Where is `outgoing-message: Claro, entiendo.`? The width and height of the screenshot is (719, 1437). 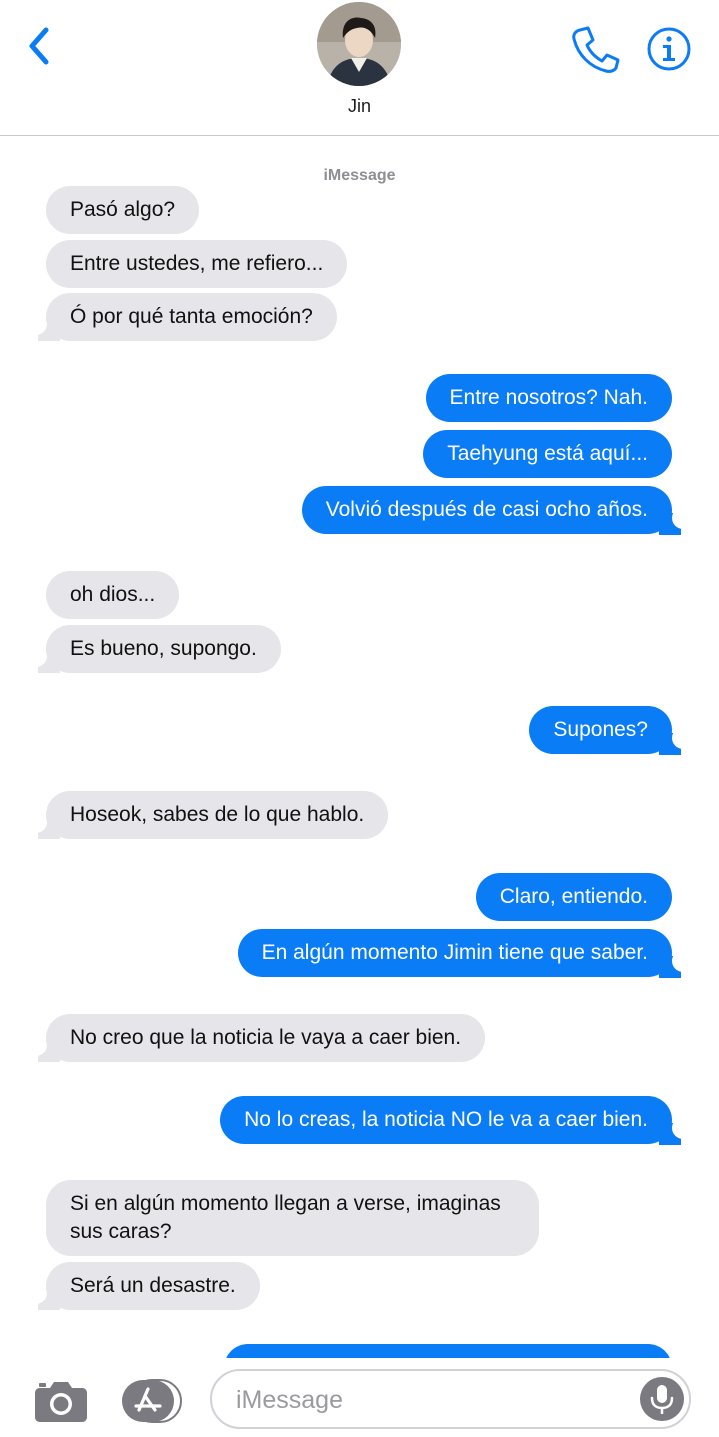
outgoing-message: Claro, entiendo. is located at coordinates (573, 897).